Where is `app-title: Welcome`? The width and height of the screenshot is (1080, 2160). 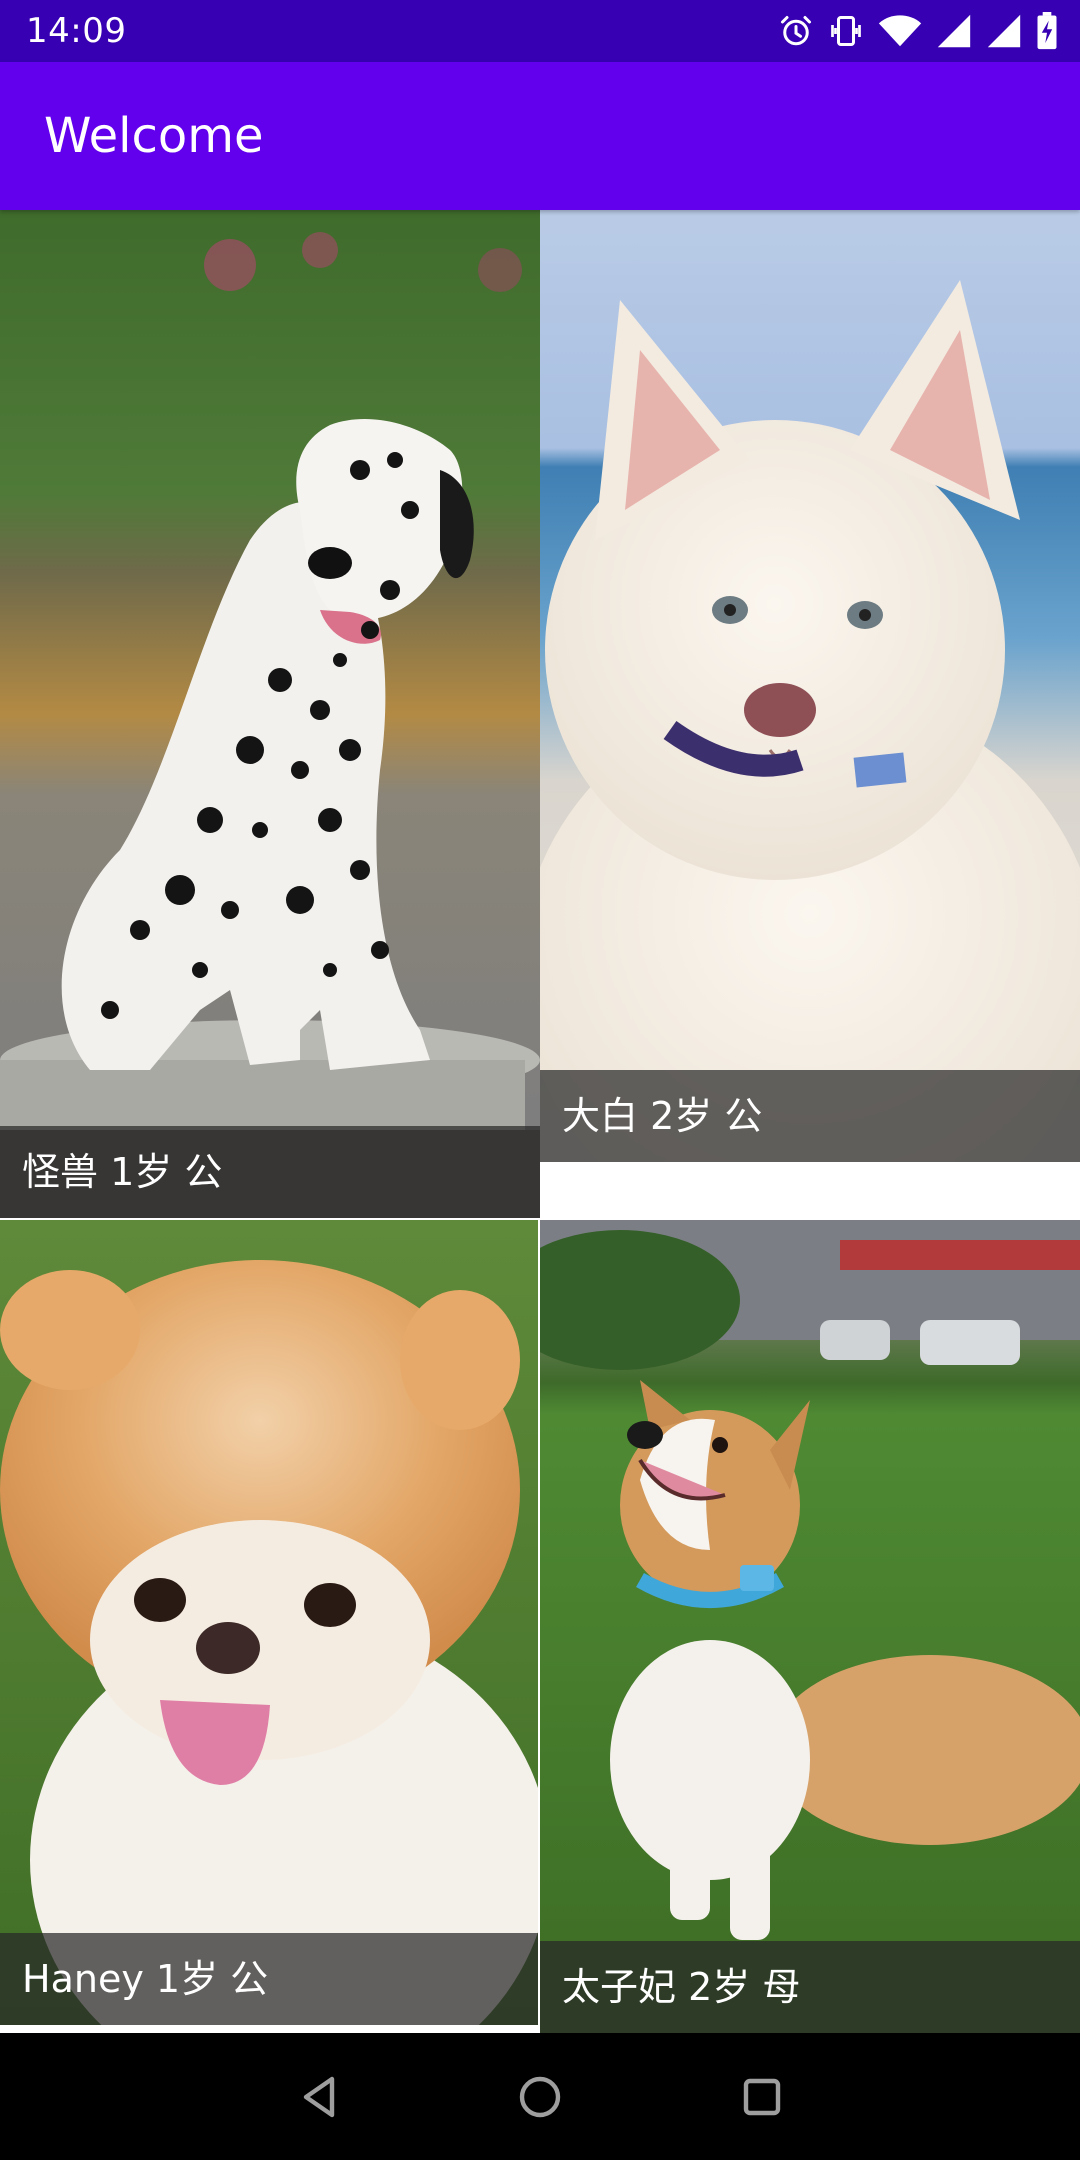
app-title: Welcome is located at coordinates (154, 136).